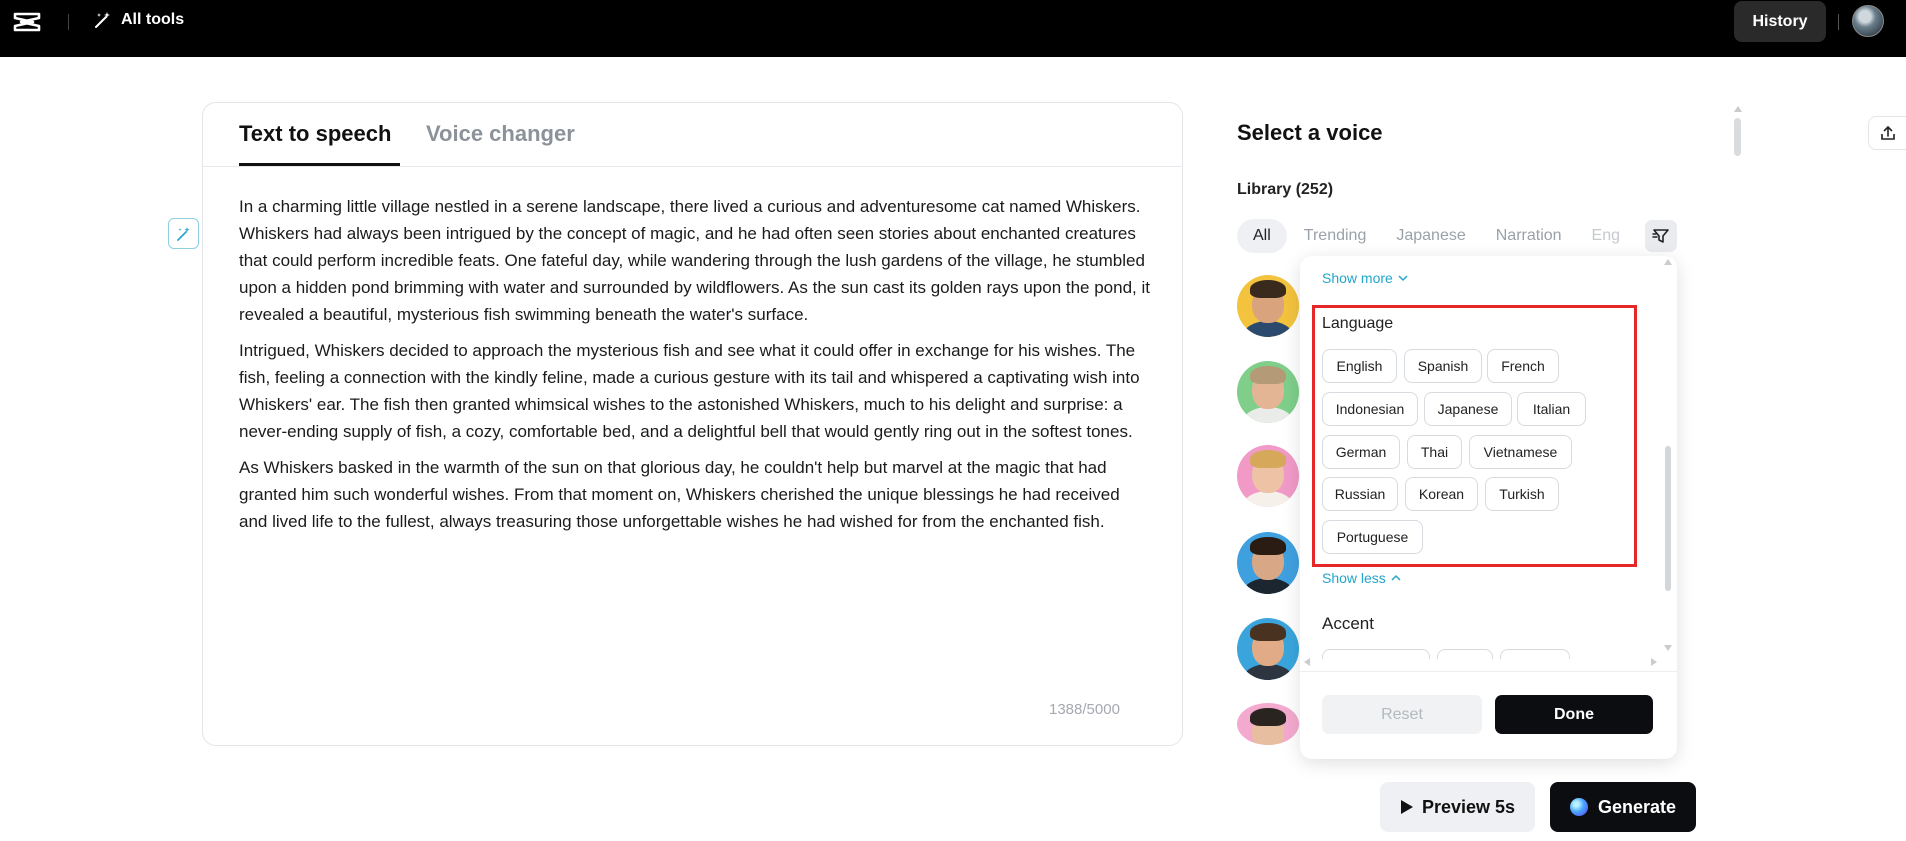 The width and height of the screenshot is (1906, 841). What do you see at coordinates (1430, 236) in the screenshot?
I see `category-japanese: Japanese` at bounding box center [1430, 236].